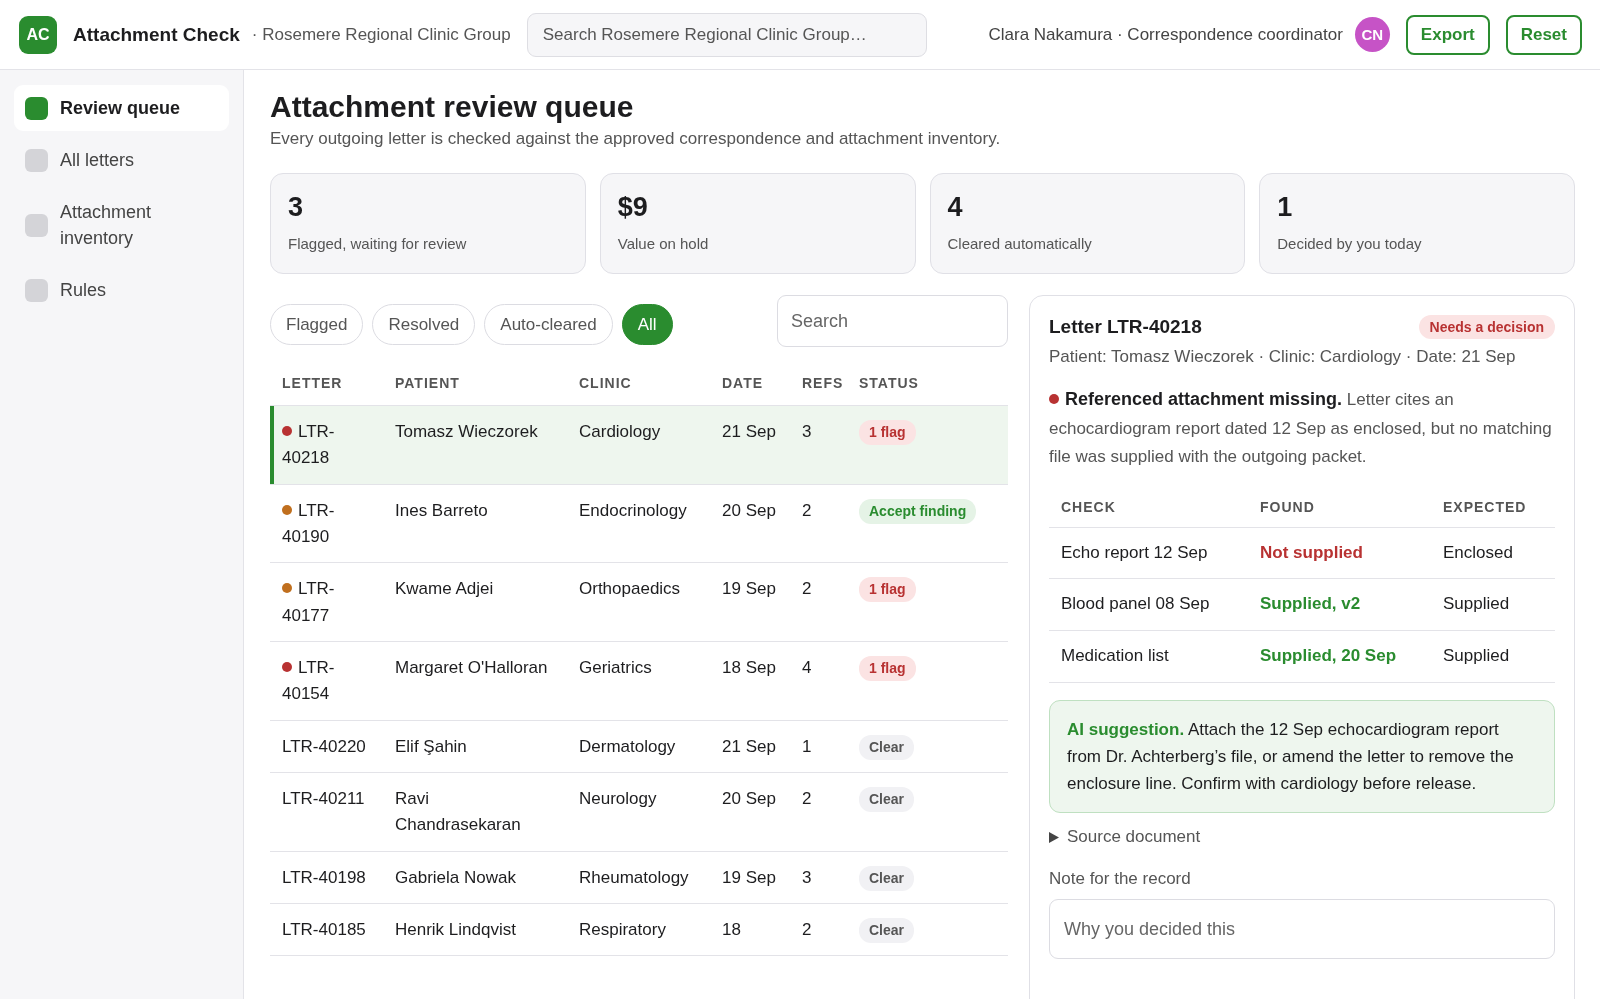 Image resolution: width=1600 pixels, height=999 pixels. I want to click on stat-value: 3, so click(296, 207).